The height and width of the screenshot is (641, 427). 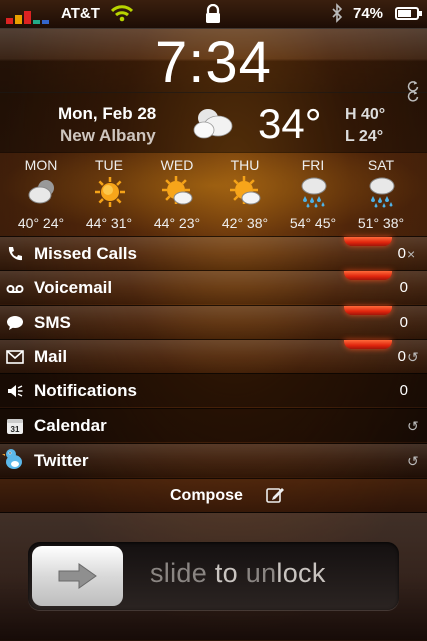 I want to click on forecast-day: TUE 44° 31°, so click(x=109, y=194).